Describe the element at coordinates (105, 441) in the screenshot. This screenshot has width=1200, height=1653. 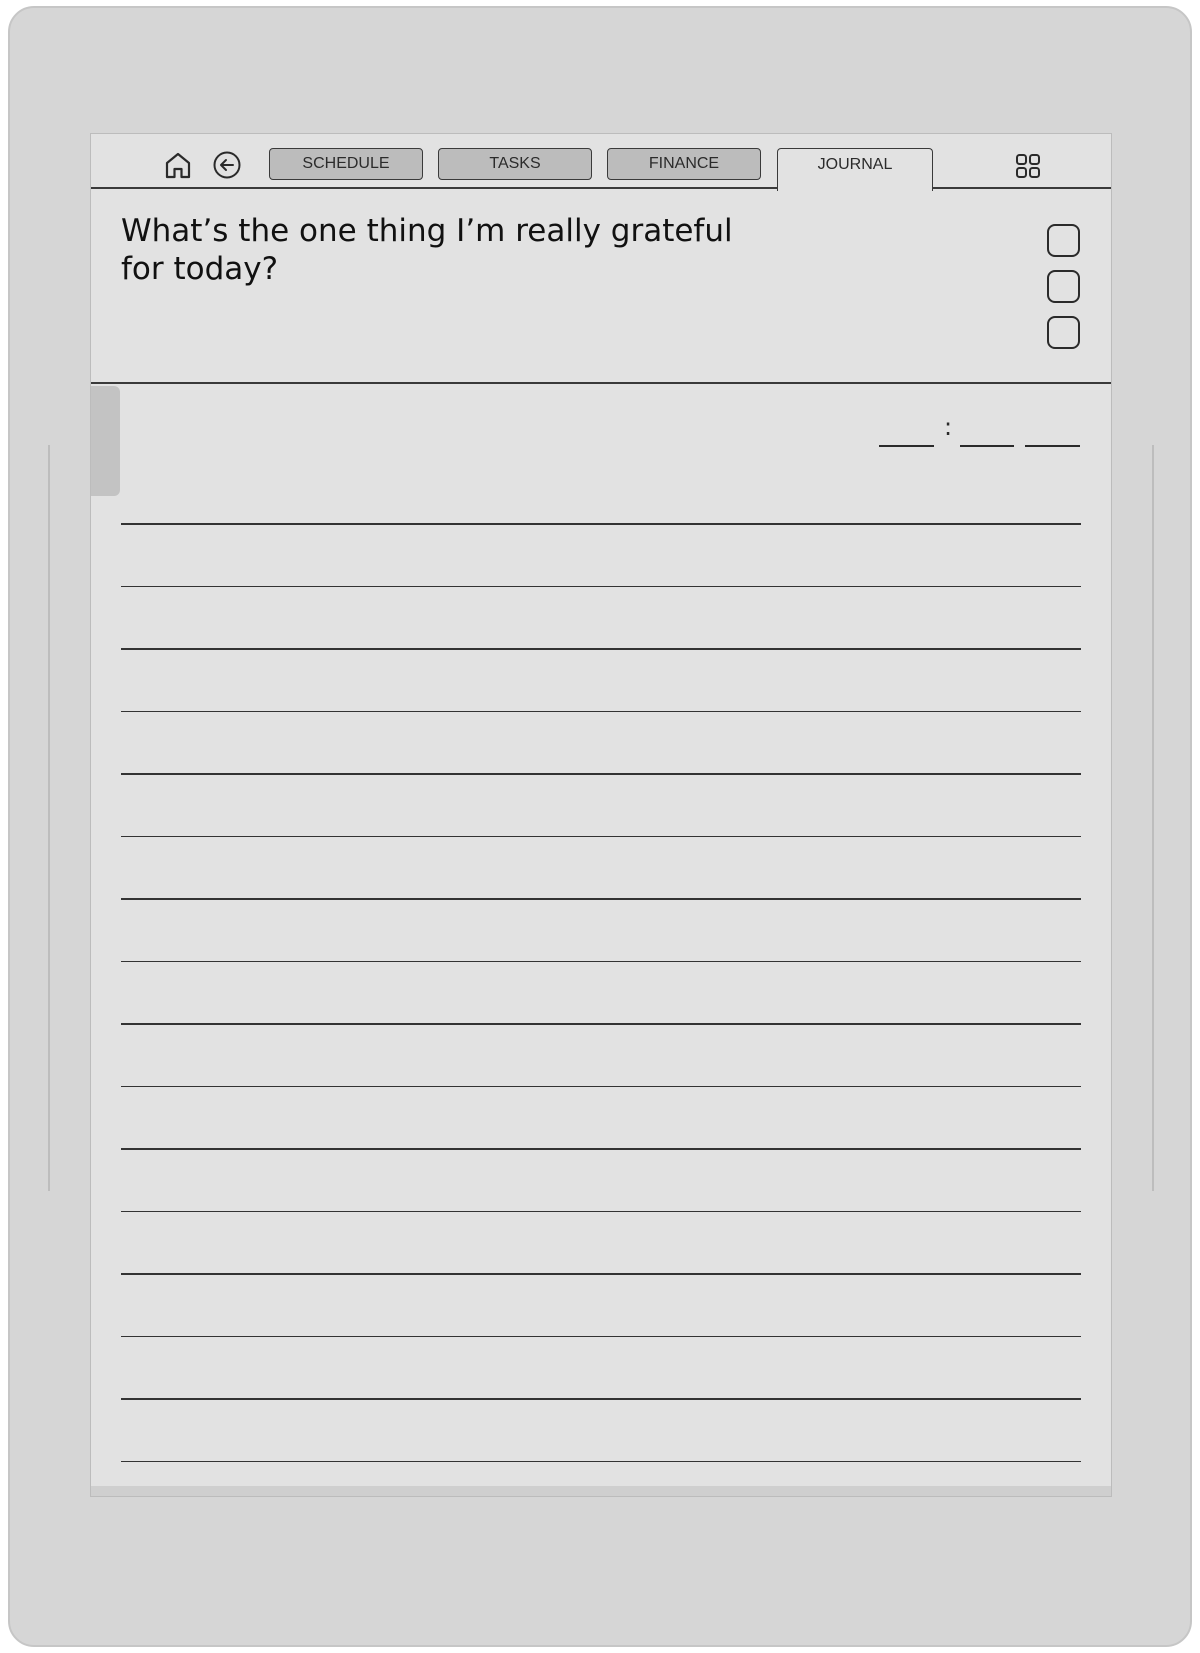
I see `side-panel-handle` at that location.